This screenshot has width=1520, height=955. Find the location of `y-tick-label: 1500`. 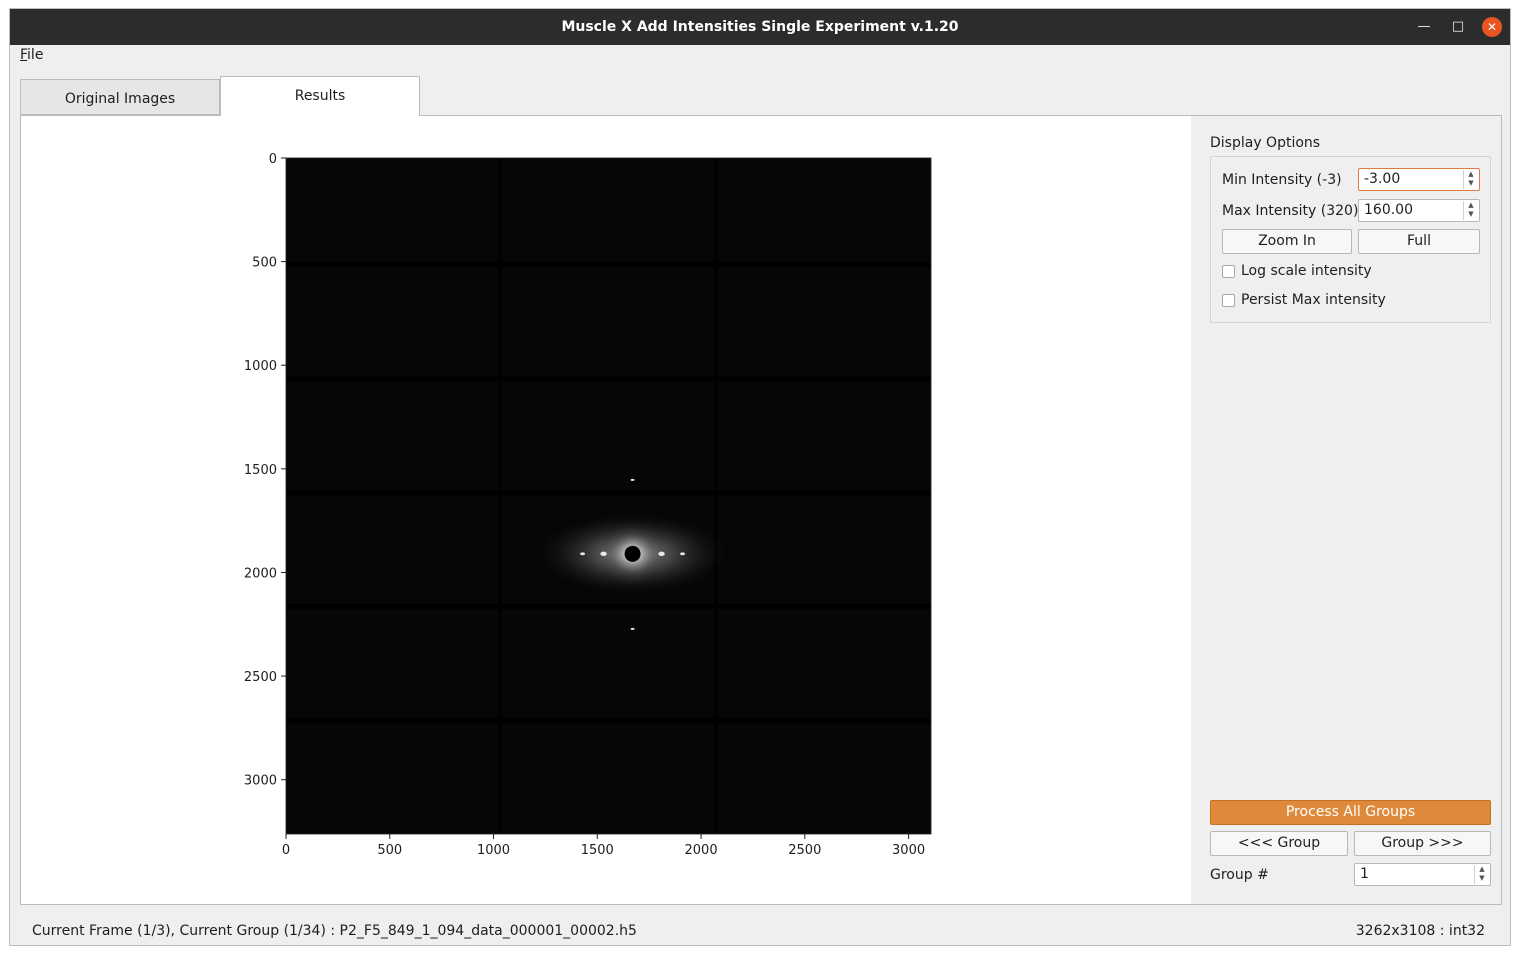

y-tick-label: 1500 is located at coordinates (260, 470).